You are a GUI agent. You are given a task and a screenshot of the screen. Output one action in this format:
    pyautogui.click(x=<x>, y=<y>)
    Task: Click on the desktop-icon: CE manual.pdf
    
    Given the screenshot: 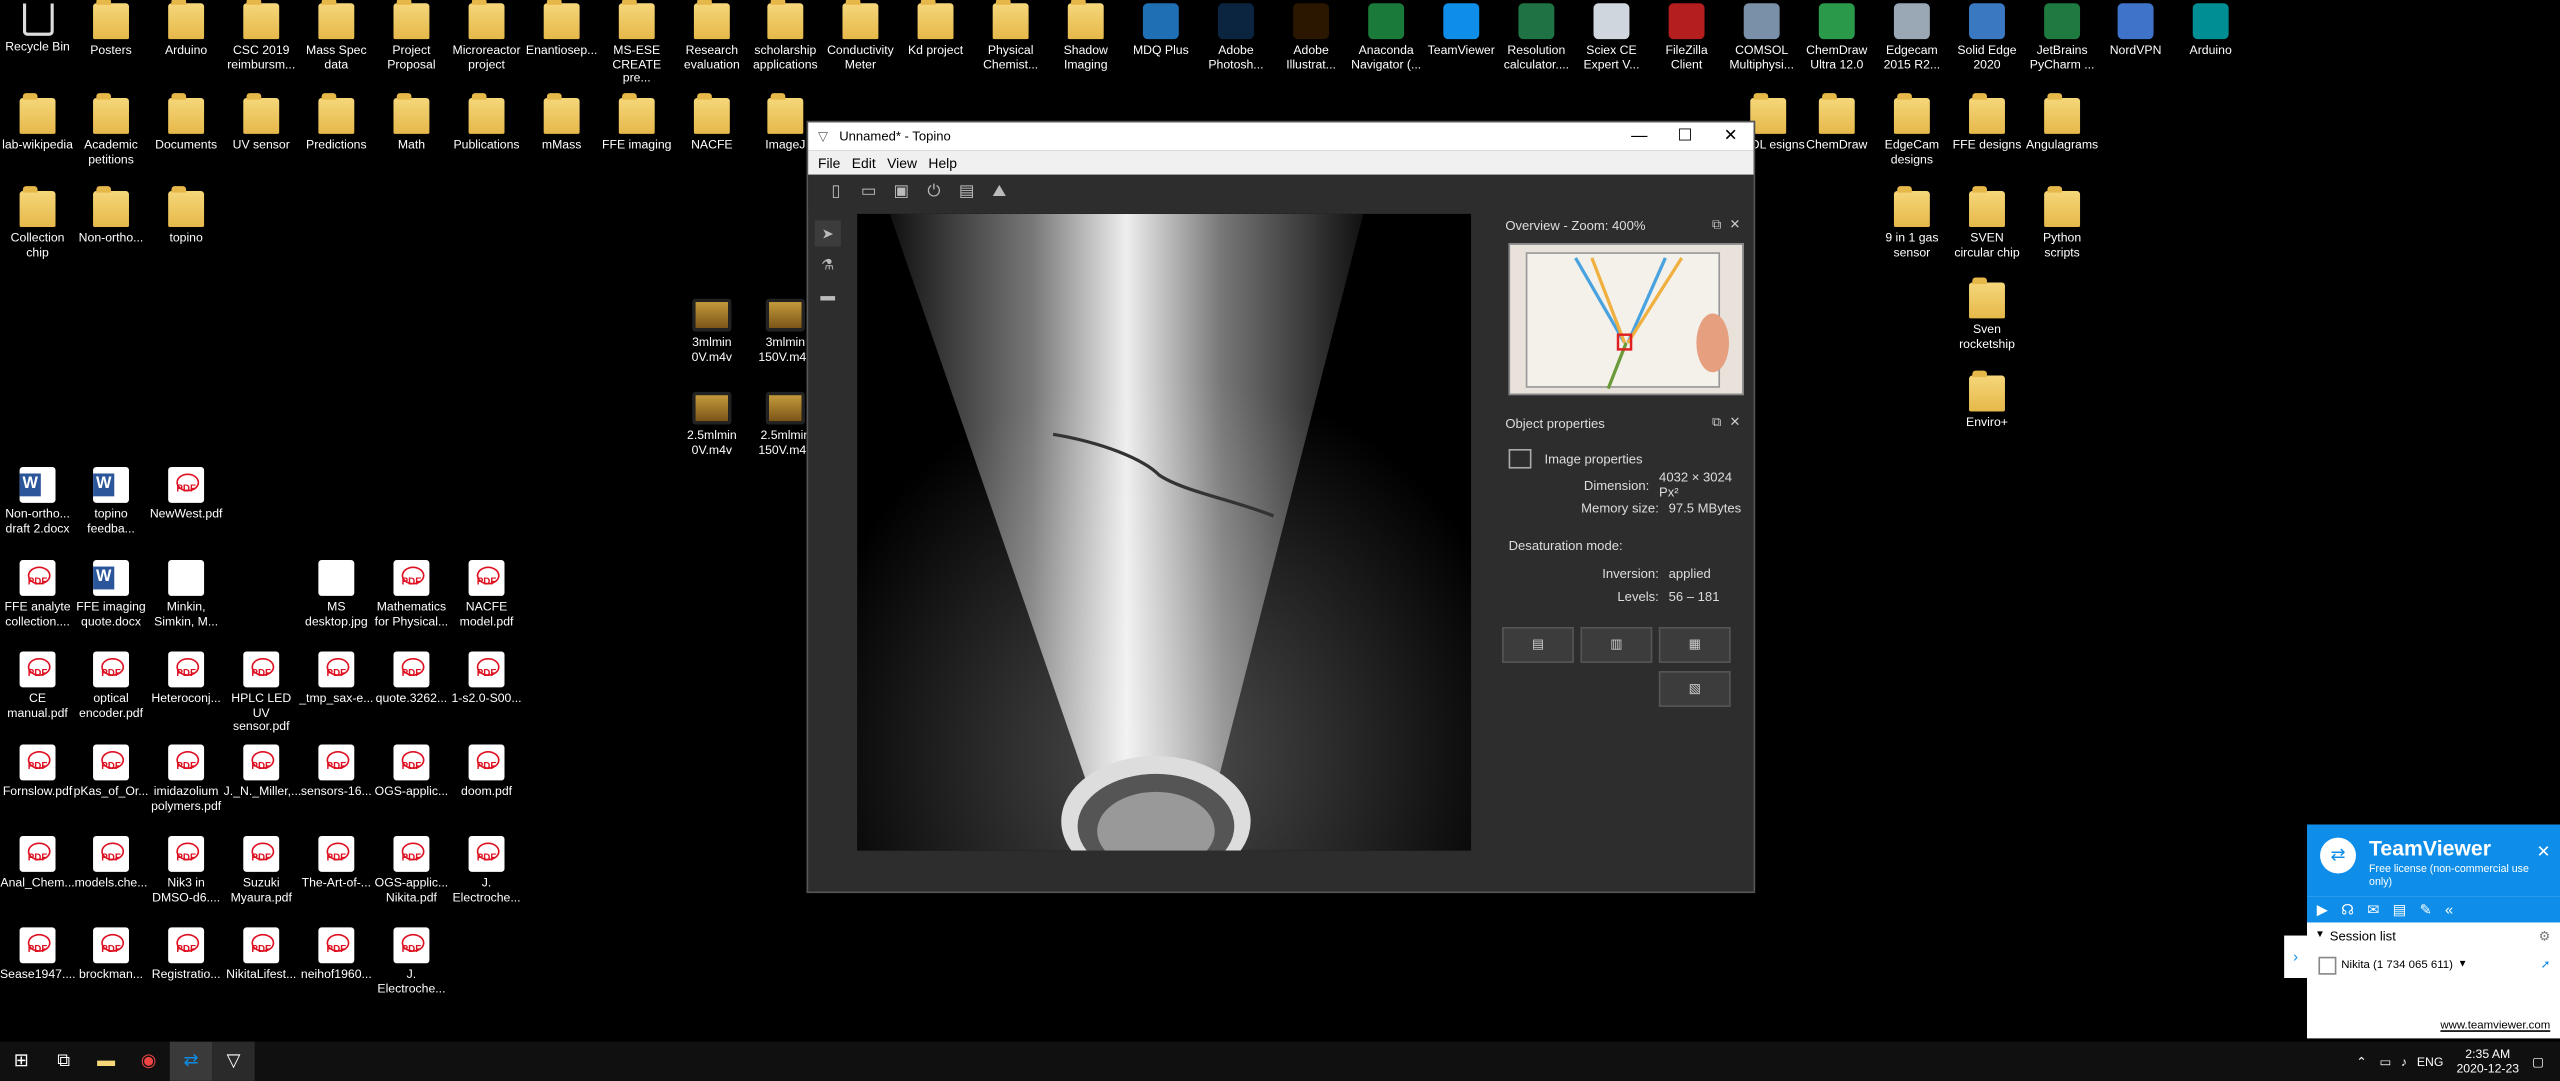 What is the action you would take?
    pyautogui.click(x=37, y=685)
    